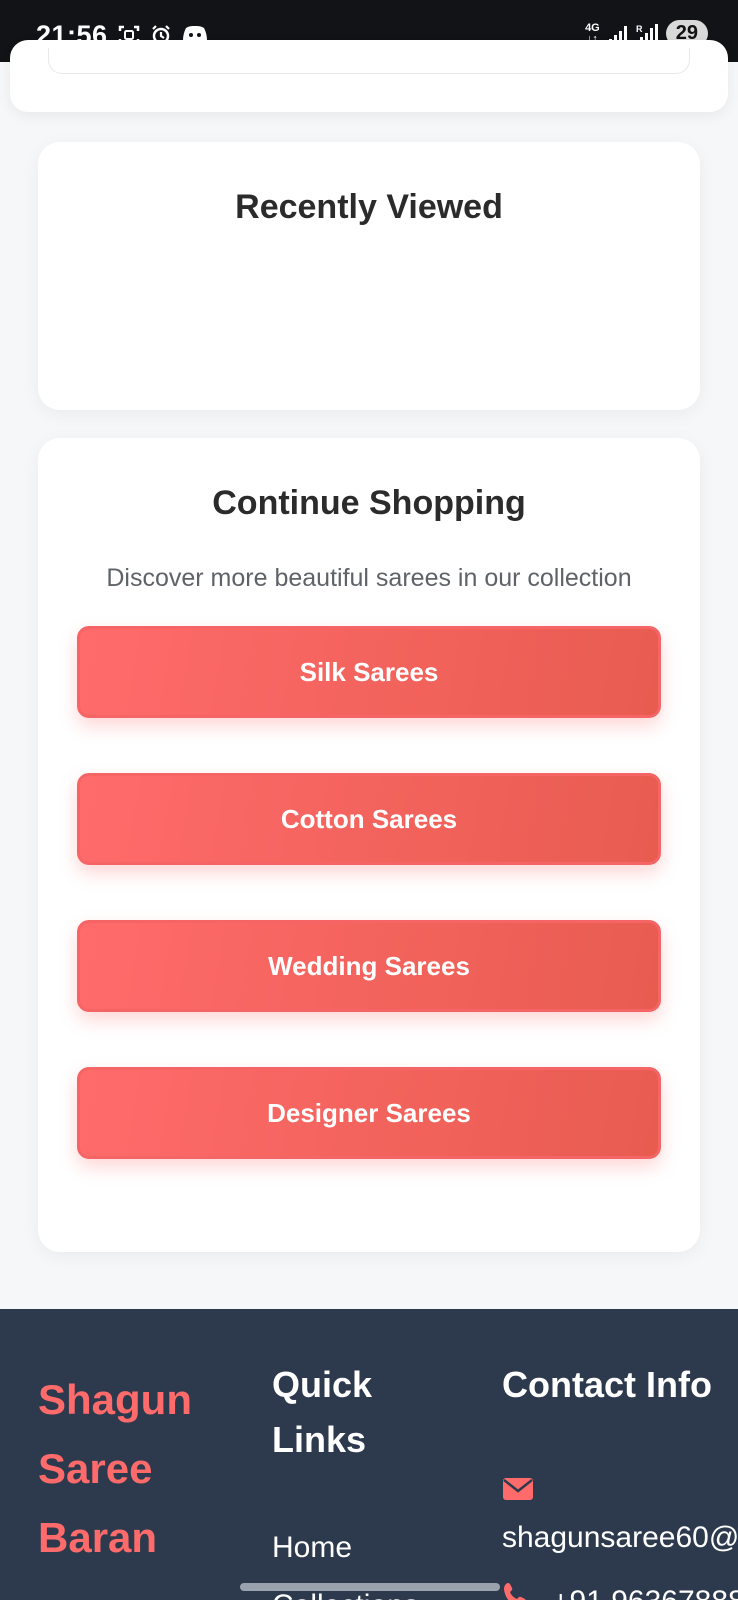 The height and width of the screenshot is (1600, 738). Describe the element at coordinates (138, 1468) in the screenshot. I see `footer-brand: Shagun Saree Baran` at that location.